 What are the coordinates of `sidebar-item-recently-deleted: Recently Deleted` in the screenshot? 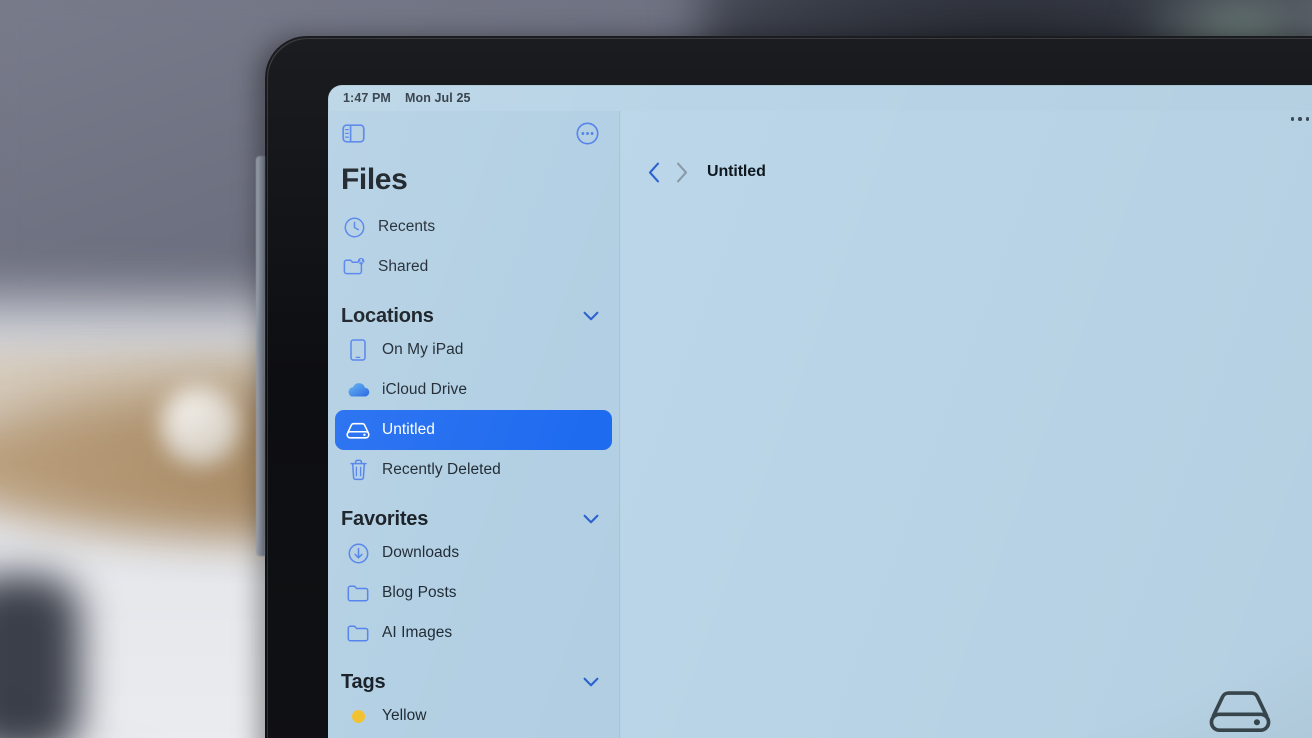 It's located at (473, 470).